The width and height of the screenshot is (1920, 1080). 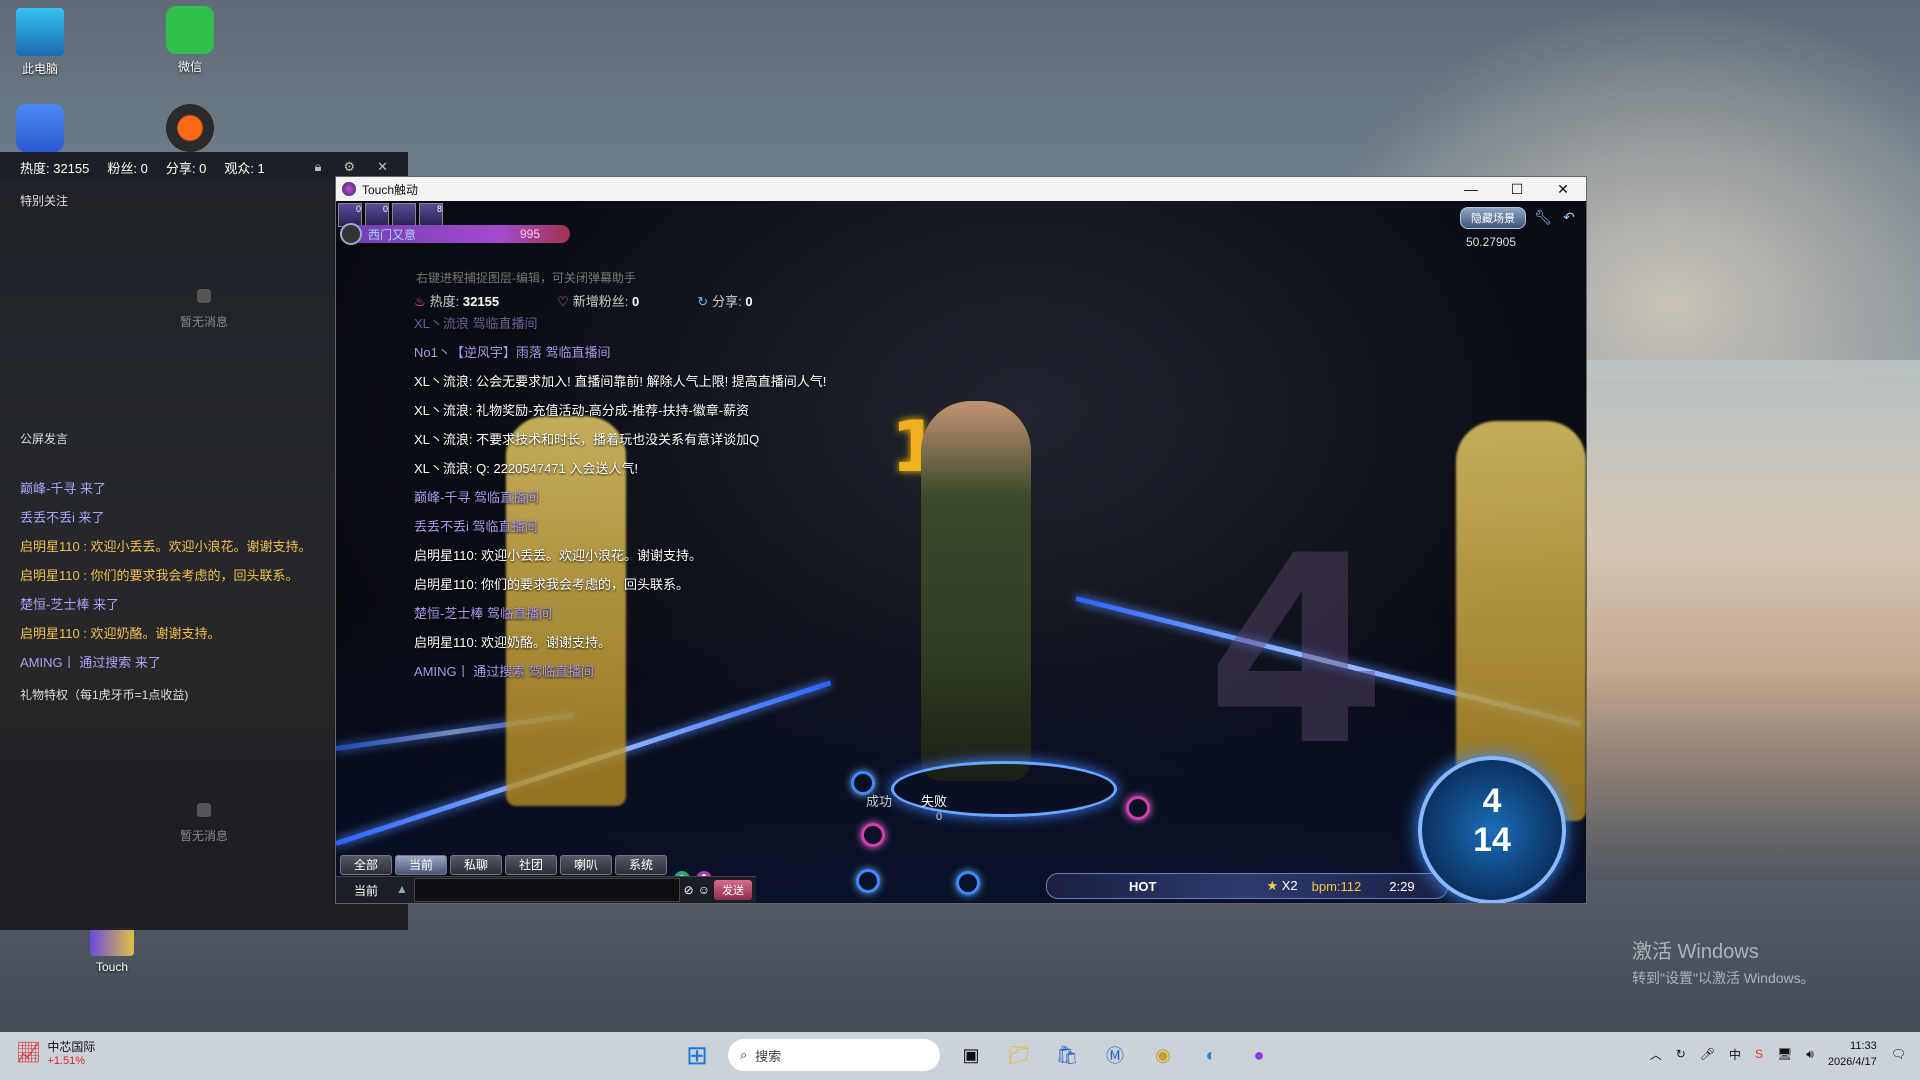 I want to click on desktop-icon-app-m, so click(x=40, y=130).